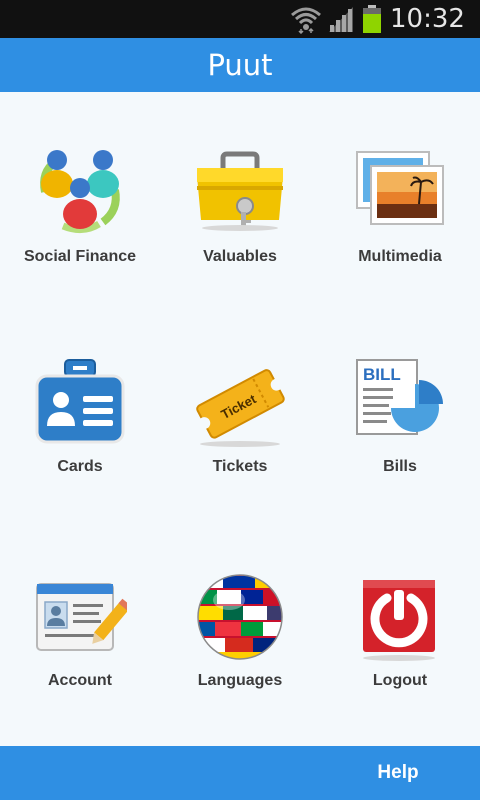 The height and width of the screenshot is (800, 480). Describe the element at coordinates (306, 20) in the screenshot. I see `wifi-icon` at that location.